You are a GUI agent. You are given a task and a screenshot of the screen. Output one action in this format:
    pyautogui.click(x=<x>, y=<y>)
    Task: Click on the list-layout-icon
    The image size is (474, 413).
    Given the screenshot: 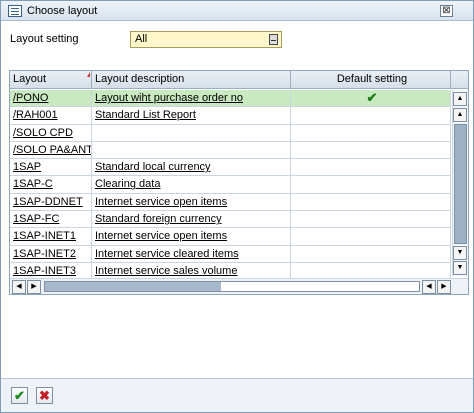 What is the action you would take?
    pyautogui.click(x=15, y=10)
    